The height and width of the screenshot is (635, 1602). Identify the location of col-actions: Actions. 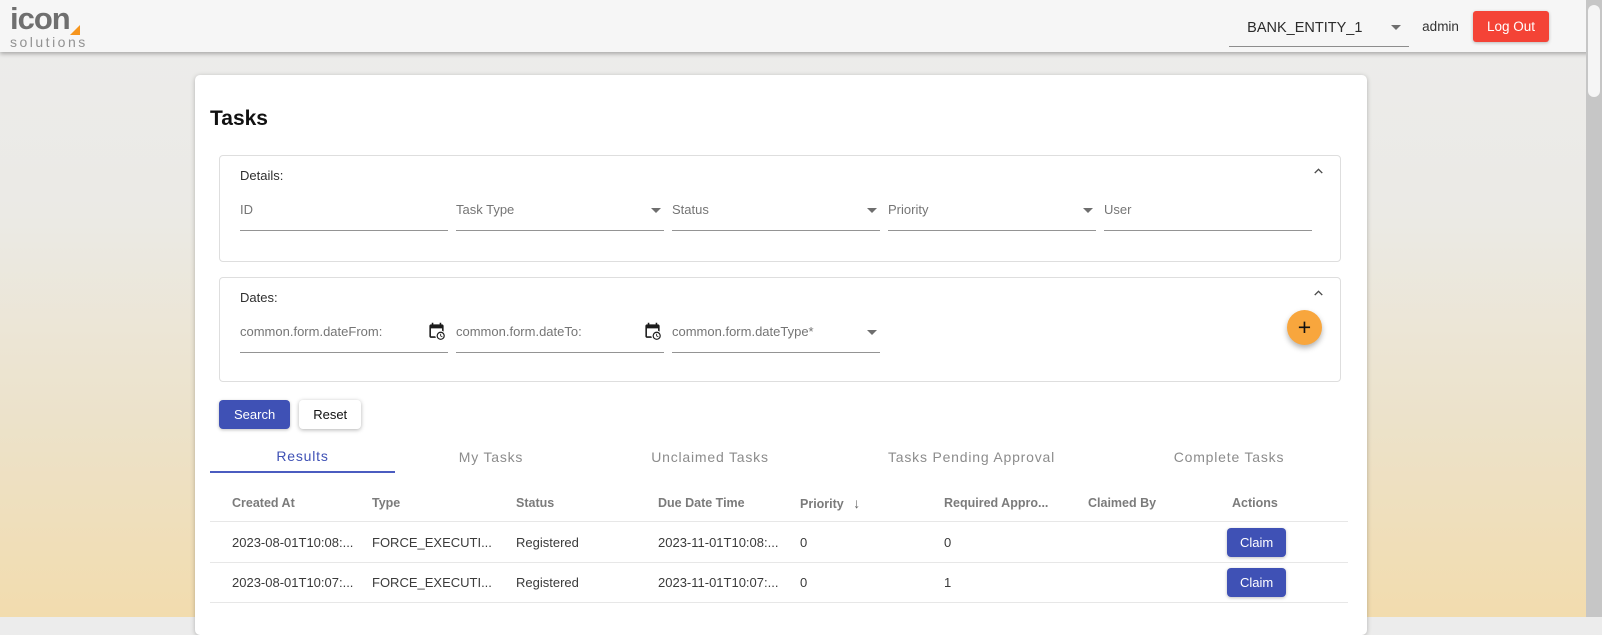
(1255, 503).